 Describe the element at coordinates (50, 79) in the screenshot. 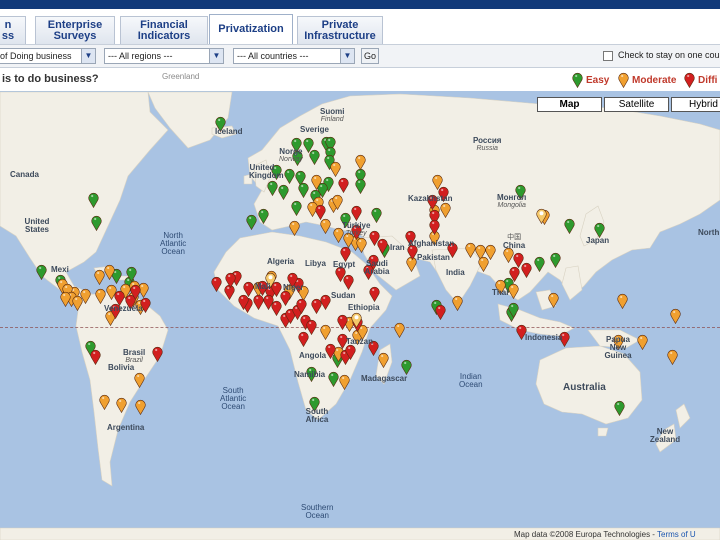

I see `map-question-title: is to do business?` at that location.